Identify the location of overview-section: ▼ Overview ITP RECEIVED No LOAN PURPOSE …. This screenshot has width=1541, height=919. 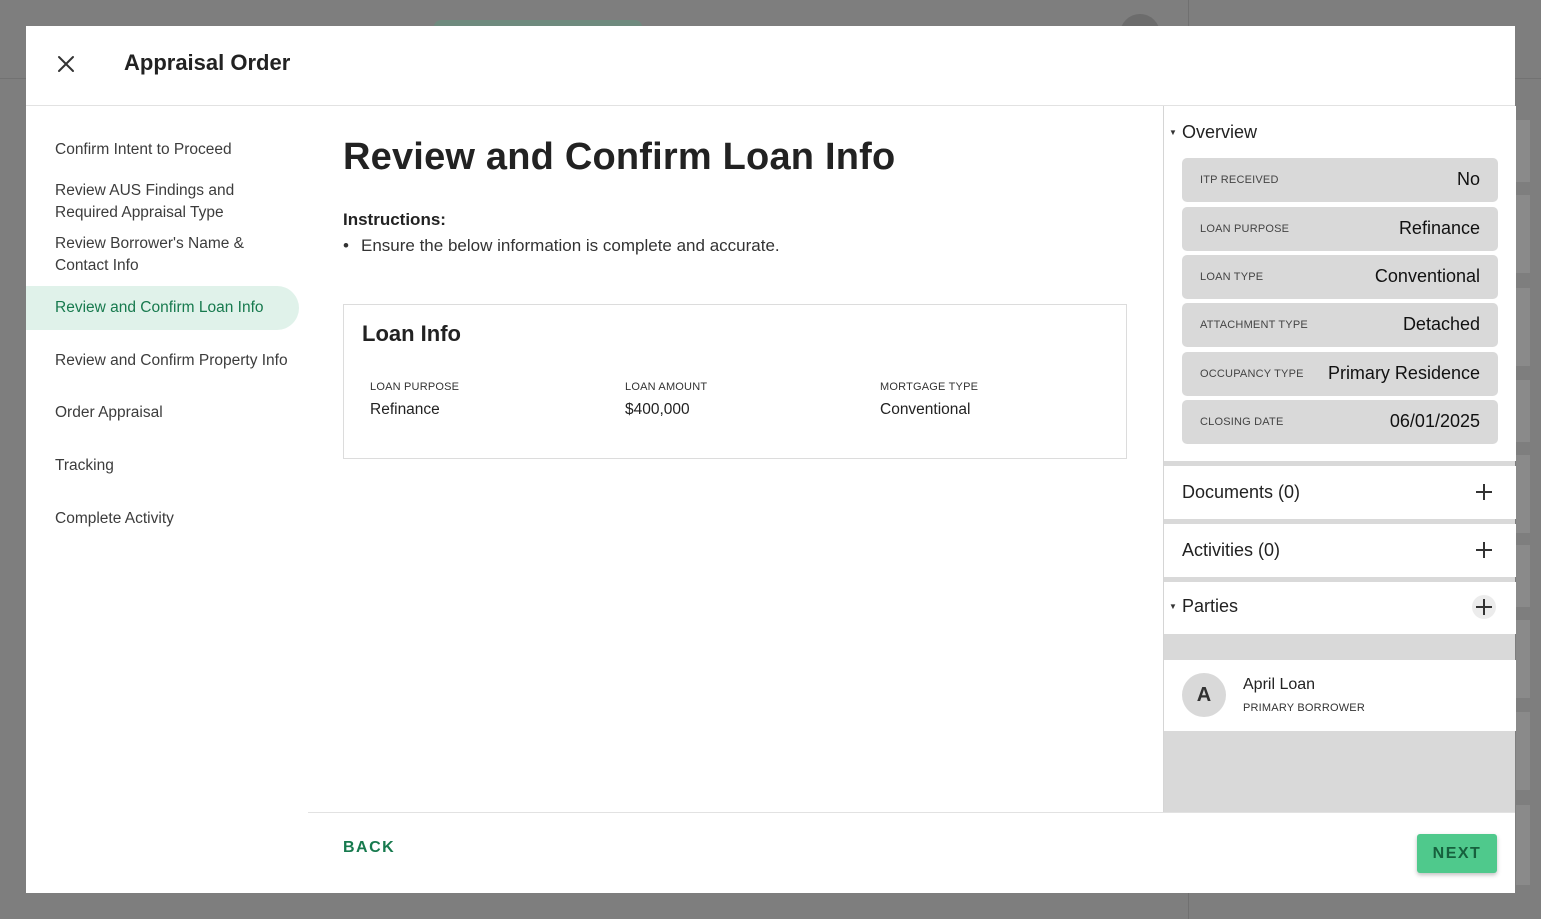
(1340, 283).